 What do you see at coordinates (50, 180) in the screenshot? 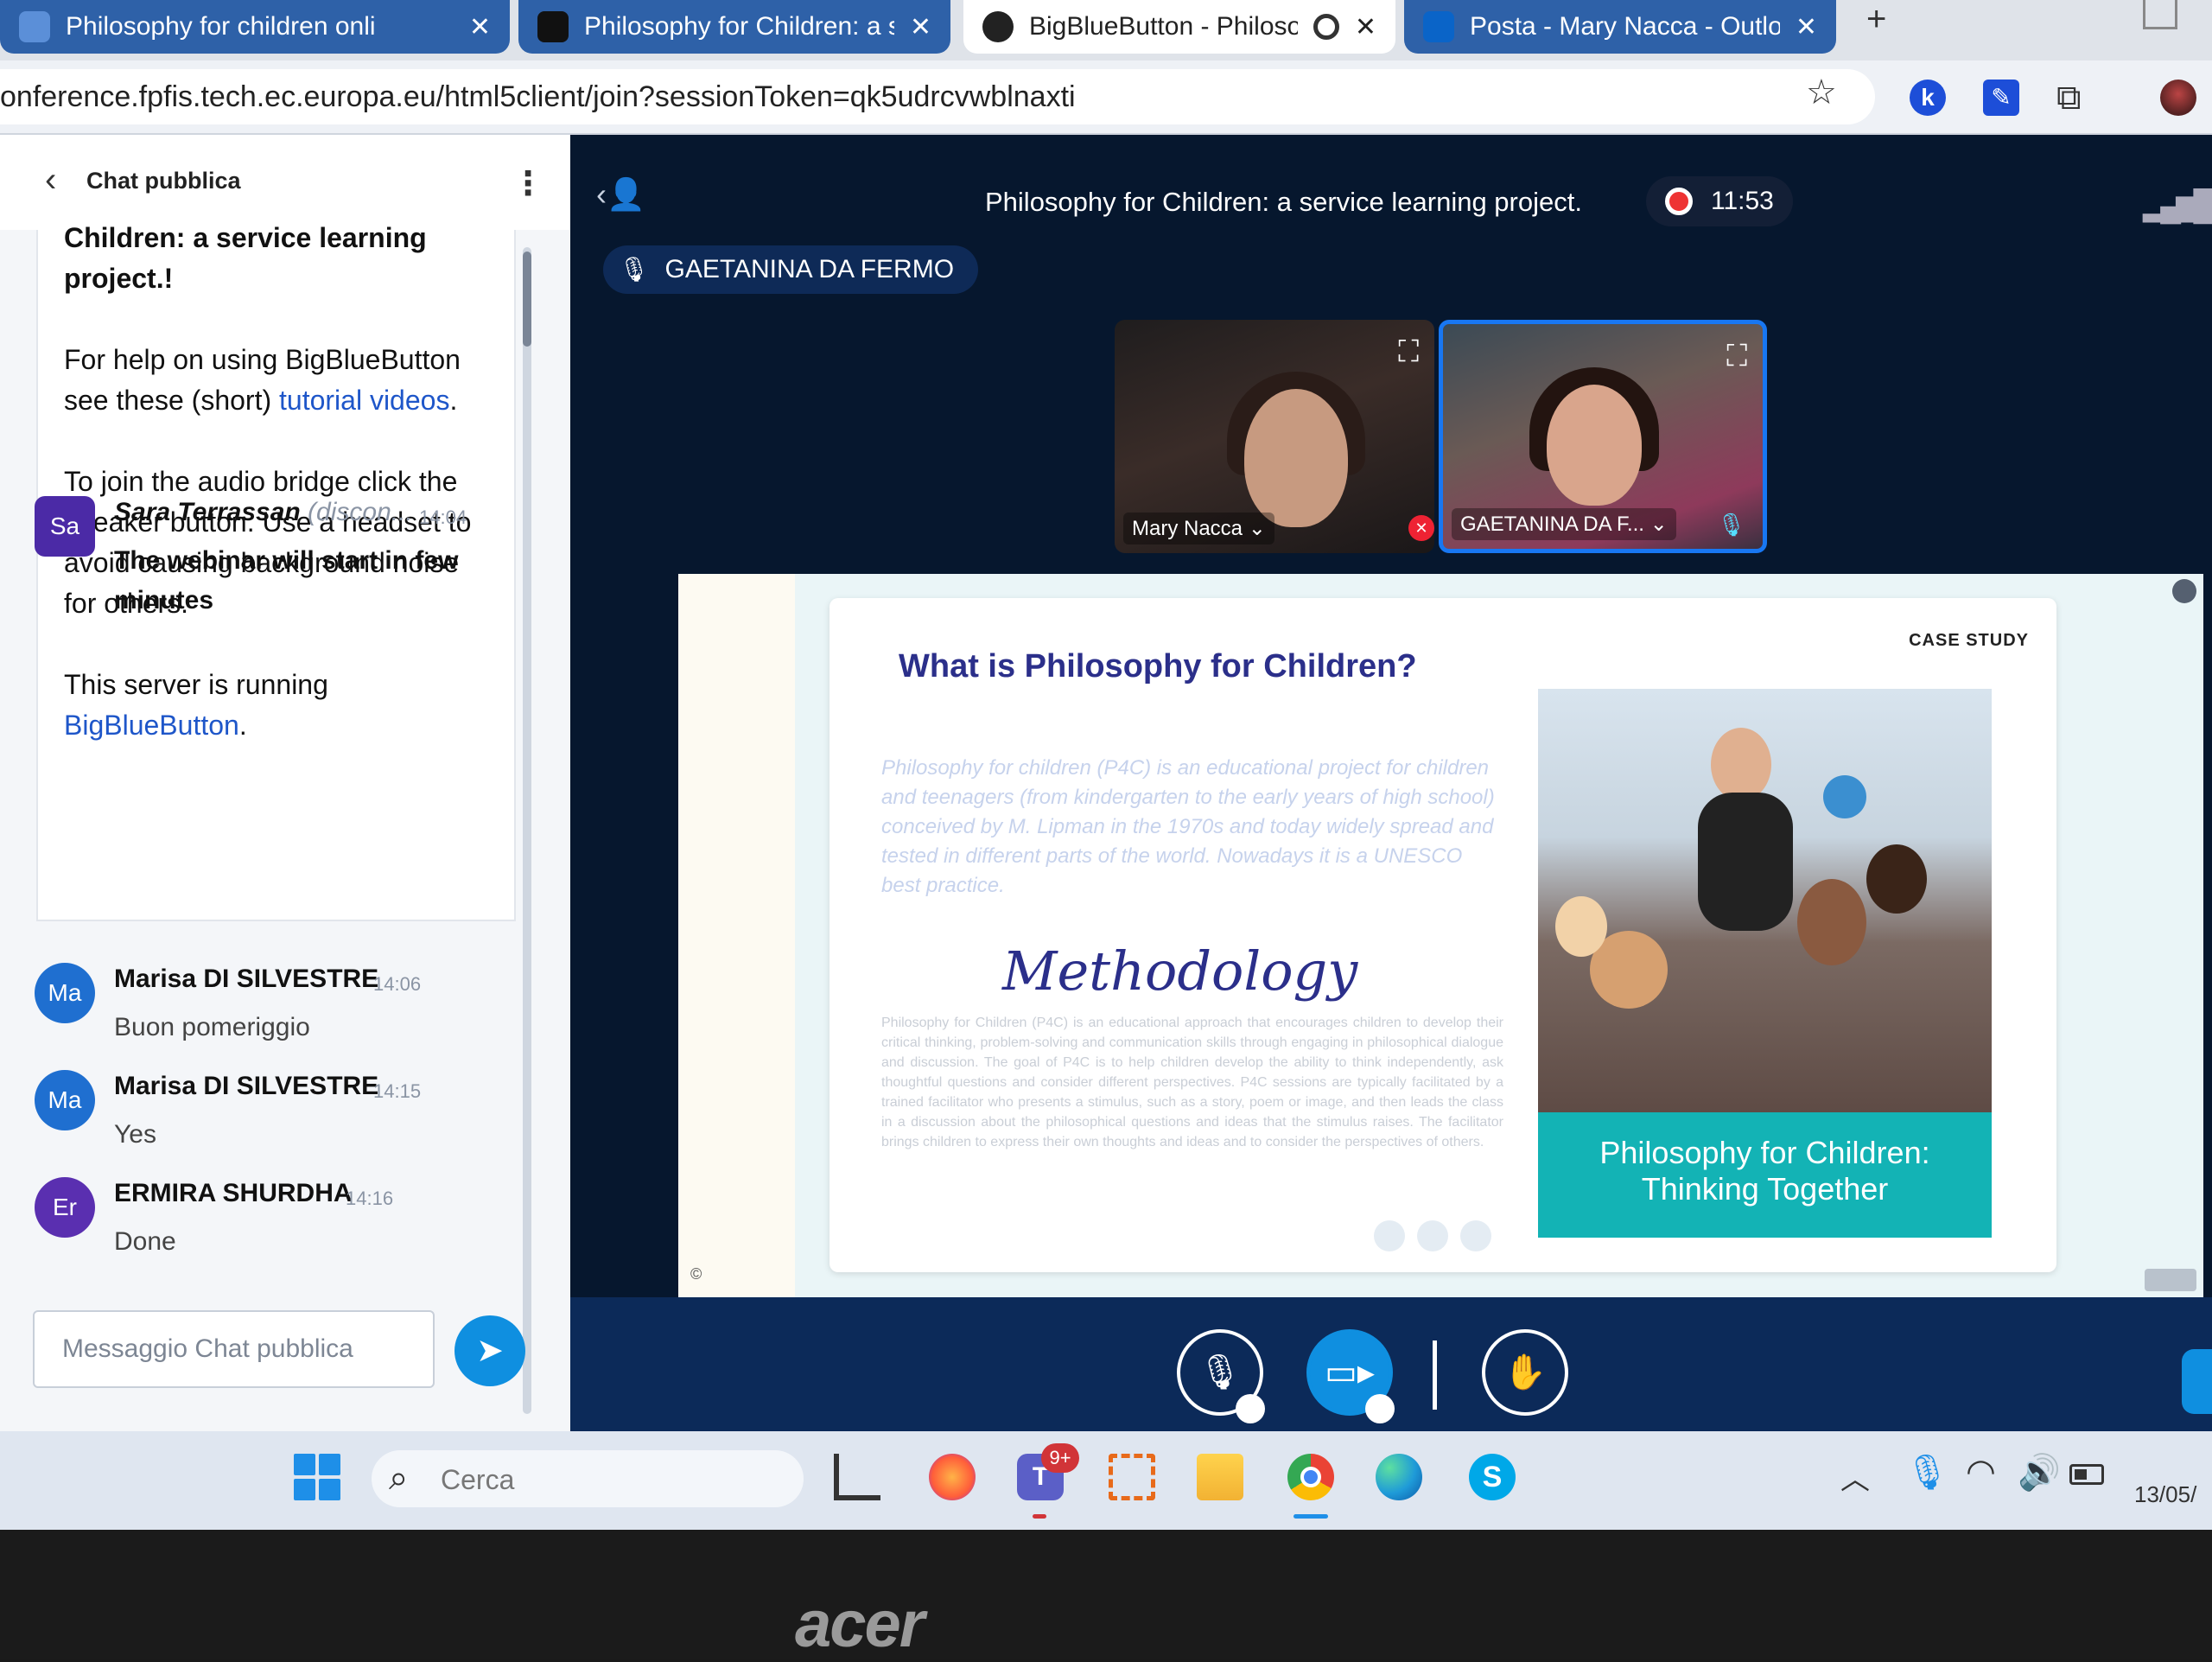
I see `chevron-left-icon: ‹` at bounding box center [50, 180].